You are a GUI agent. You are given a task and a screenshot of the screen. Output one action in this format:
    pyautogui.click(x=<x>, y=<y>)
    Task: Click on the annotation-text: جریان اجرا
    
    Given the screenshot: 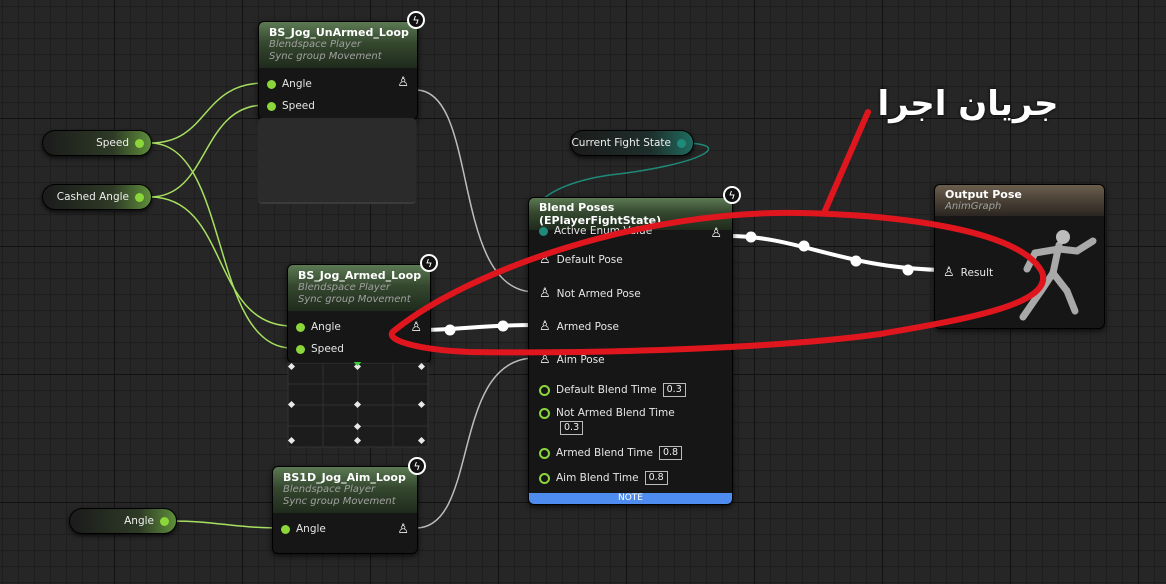 What is the action you would take?
    pyautogui.click(x=968, y=104)
    